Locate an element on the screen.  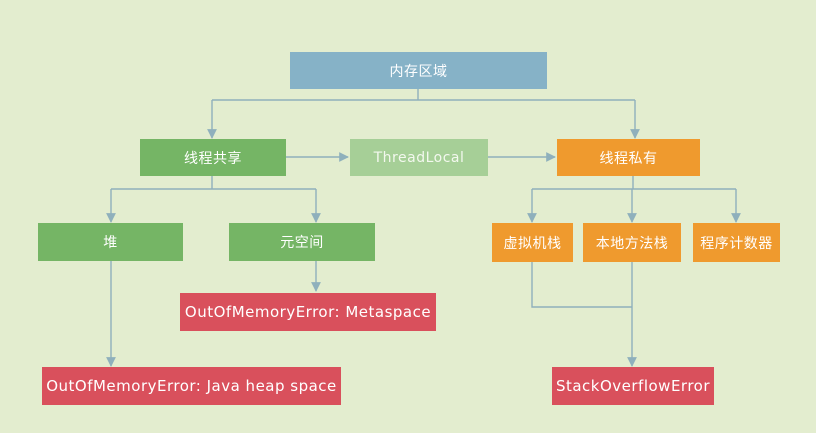
shared-label: 线程共享 is located at coordinates (213, 158).